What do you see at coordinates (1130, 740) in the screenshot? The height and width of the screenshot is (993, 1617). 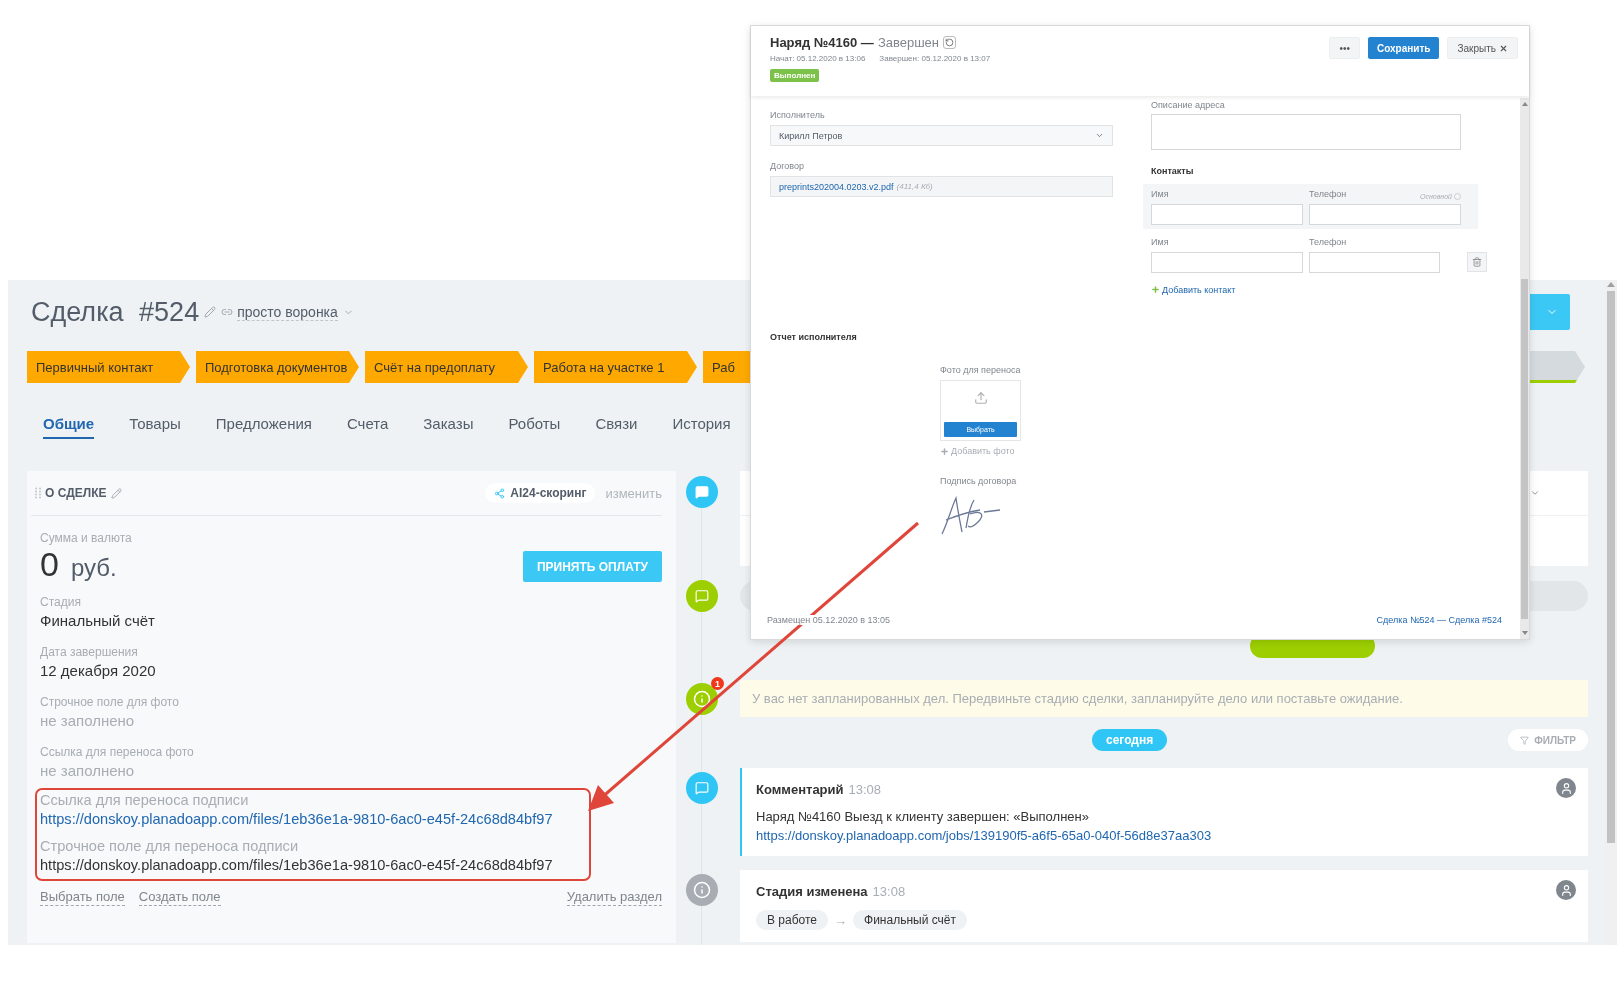 I see `today-badge: сегодня` at bounding box center [1130, 740].